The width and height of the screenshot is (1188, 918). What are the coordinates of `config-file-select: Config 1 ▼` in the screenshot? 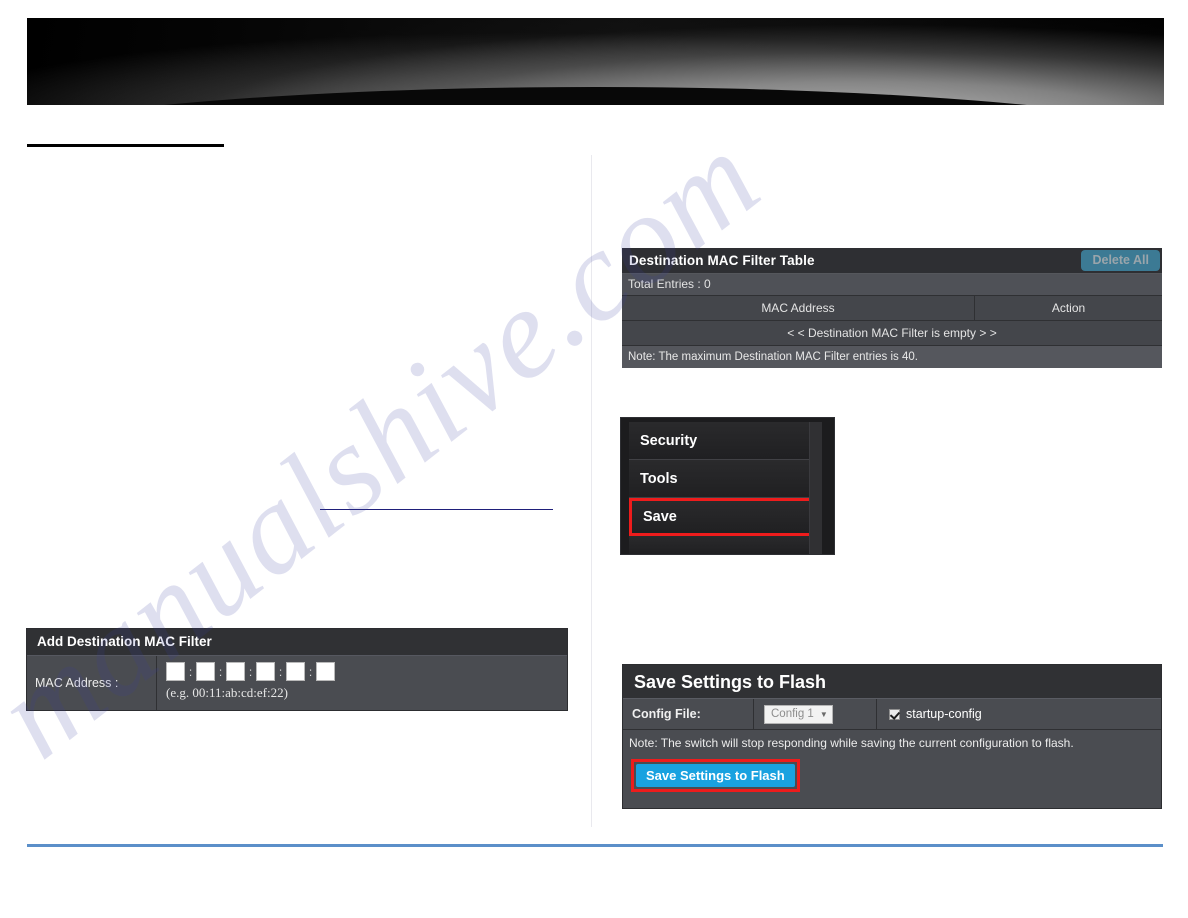 It's located at (798, 714).